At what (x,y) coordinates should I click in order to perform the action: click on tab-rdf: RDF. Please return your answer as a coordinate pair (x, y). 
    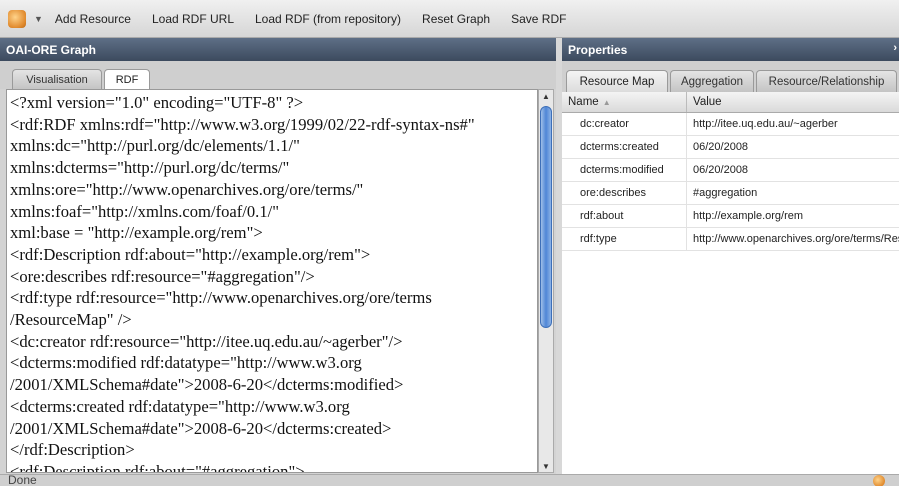
    Looking at the image, I should click on (127, 79).